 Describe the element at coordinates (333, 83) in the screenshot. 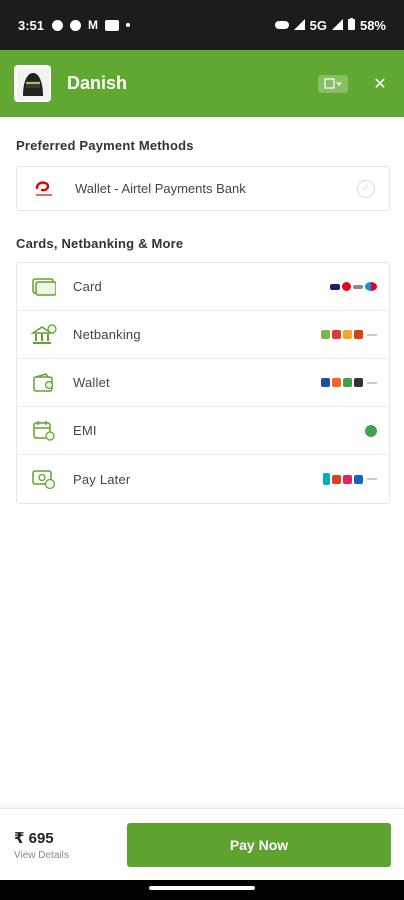

I see `translate-icon` at that location.